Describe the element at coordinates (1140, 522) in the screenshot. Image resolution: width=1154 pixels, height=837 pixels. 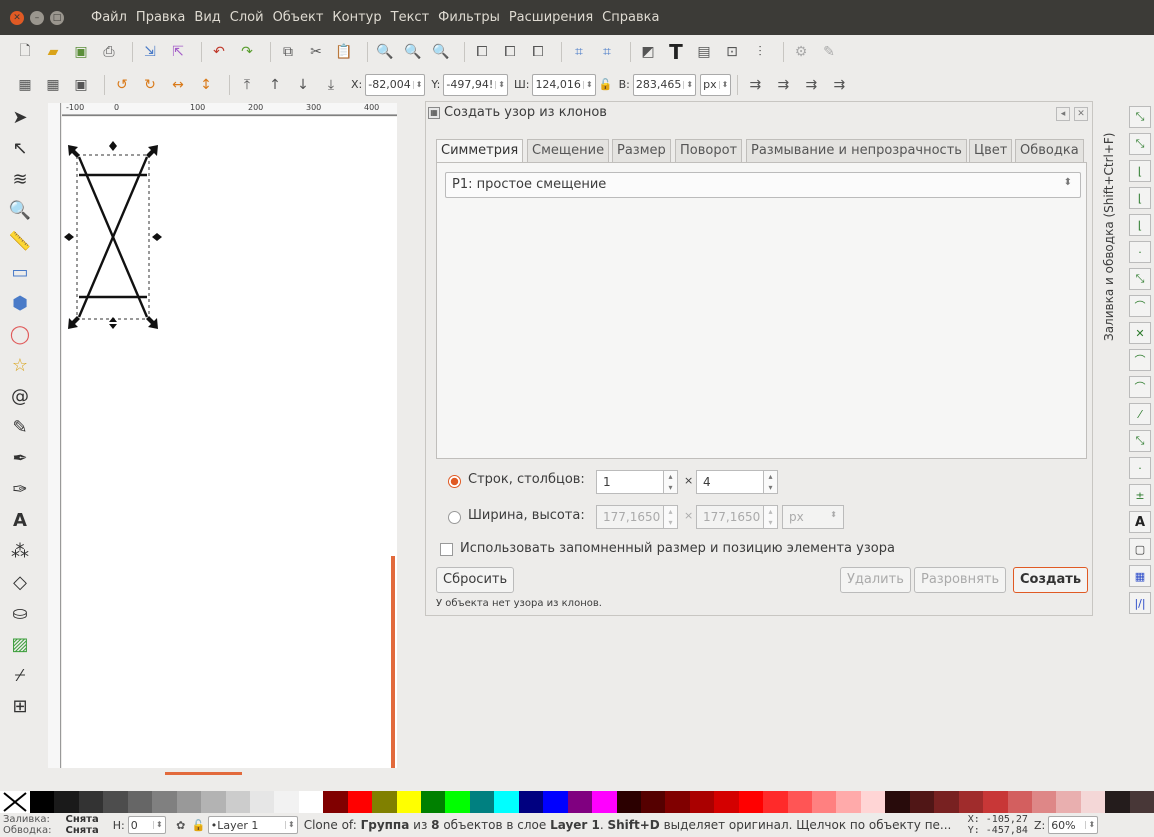
I see `snap-text-baseline-icon: A` at that location.